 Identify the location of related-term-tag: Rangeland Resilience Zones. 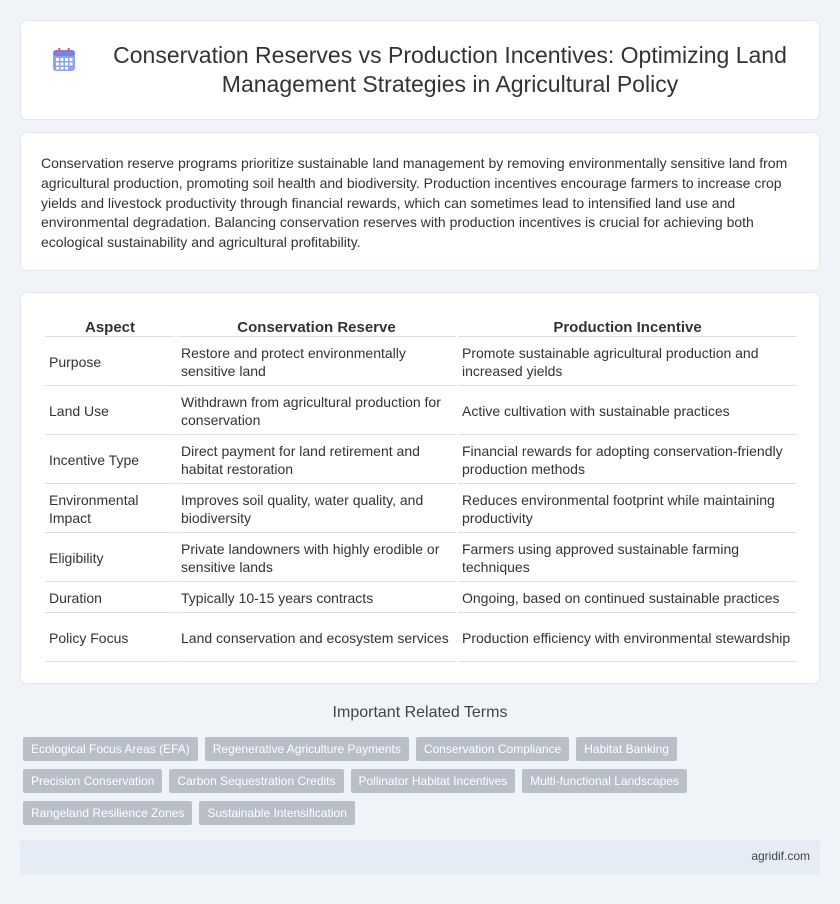
(108, 813).